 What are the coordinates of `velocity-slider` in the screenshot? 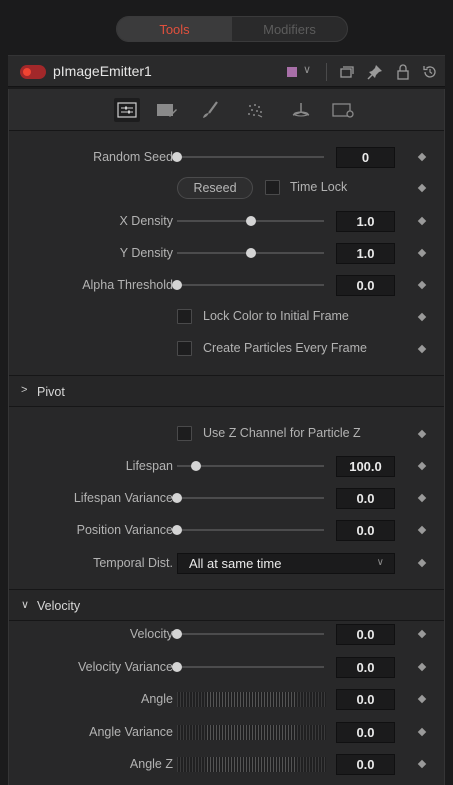 It's located at (248, 634).